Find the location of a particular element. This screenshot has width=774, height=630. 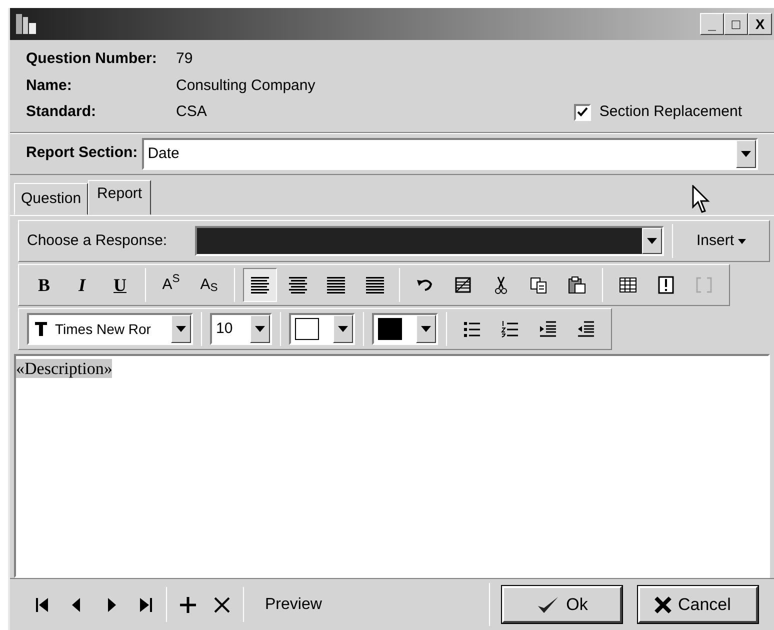

checkbox-label: Section Replacement is located at coordinates (670, 112).